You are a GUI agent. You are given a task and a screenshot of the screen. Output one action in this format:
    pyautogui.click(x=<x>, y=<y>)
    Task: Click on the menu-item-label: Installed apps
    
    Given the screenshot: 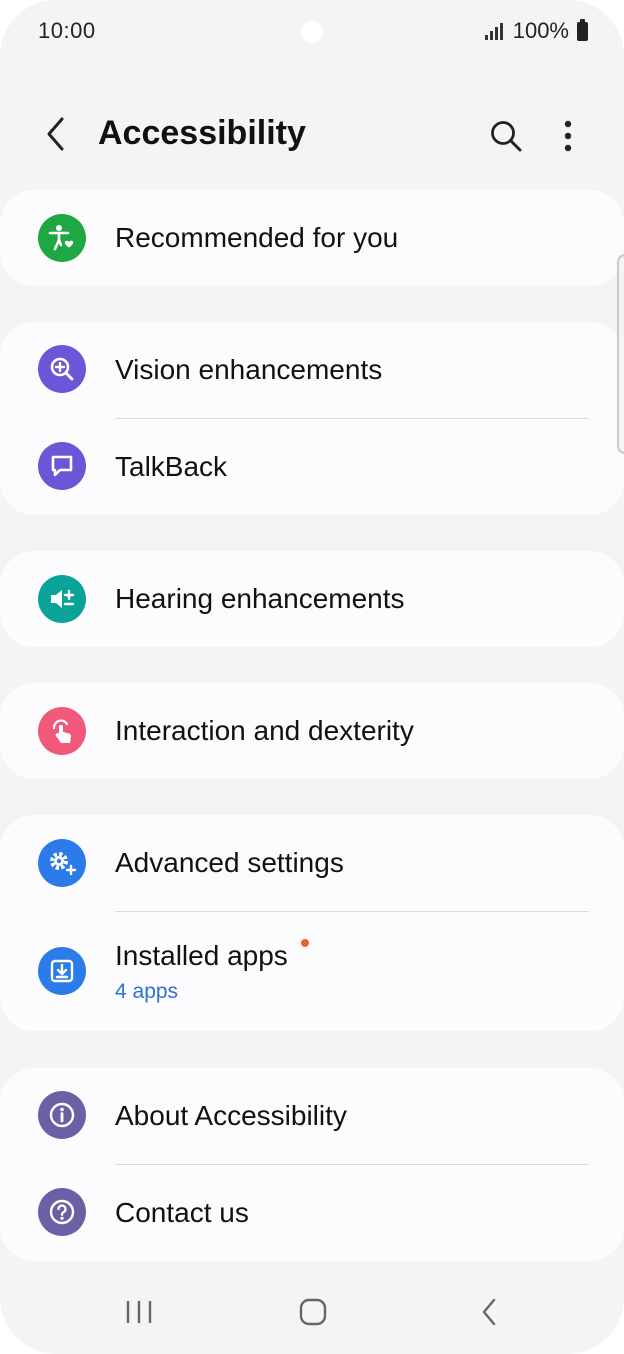 What is the action you would take?
    pyautogui.click(x=201, y=955)
    